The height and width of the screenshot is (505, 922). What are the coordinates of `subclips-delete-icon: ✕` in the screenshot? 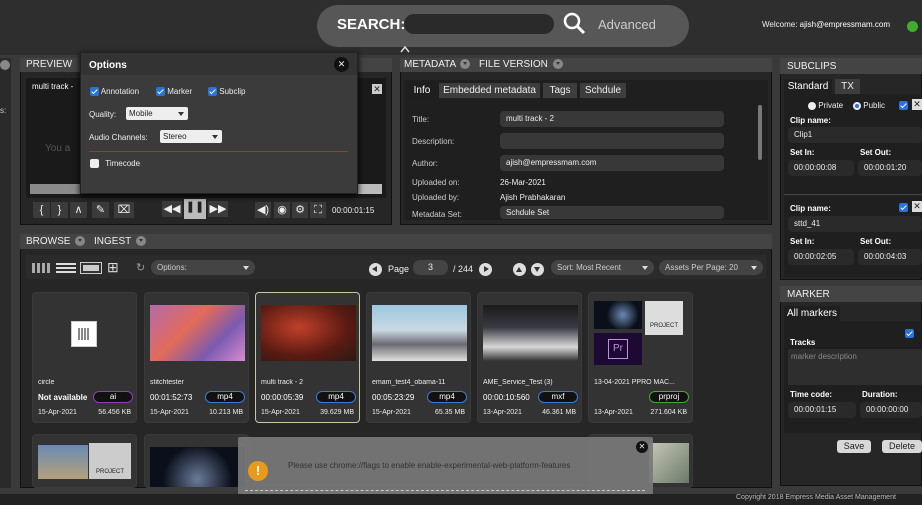 It's located at (917, 104).